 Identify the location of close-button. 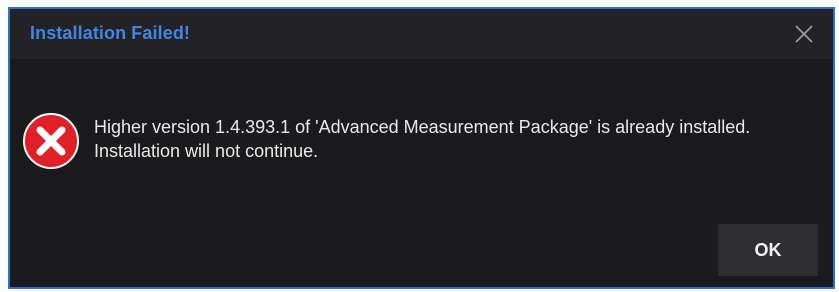
(804, 34).